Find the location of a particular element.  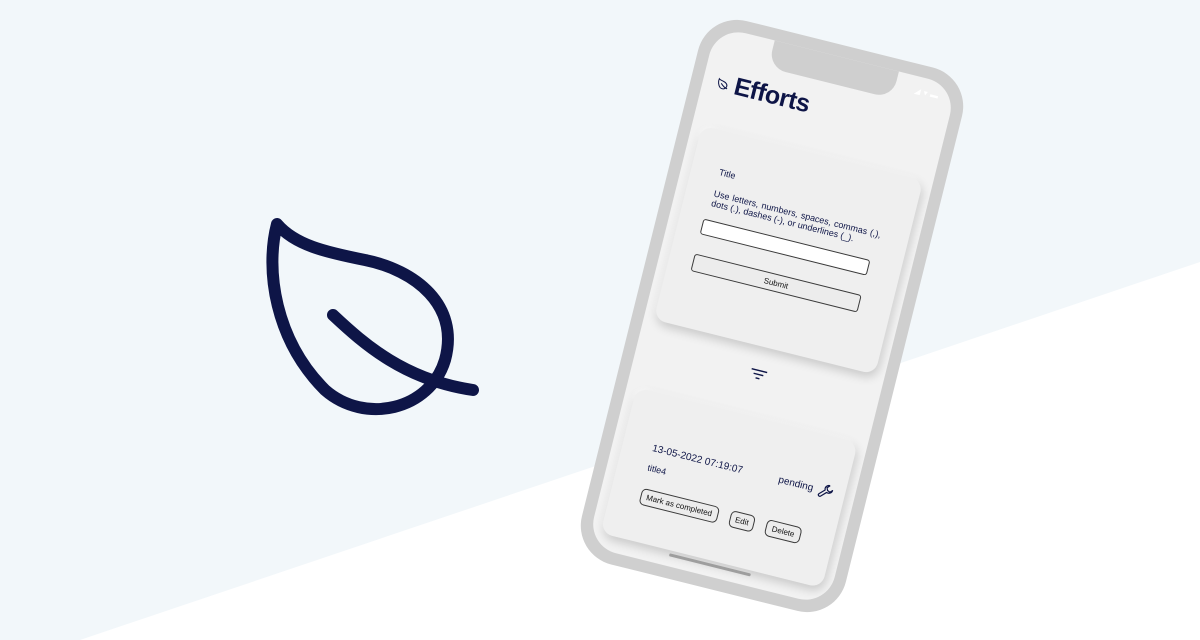

status-bar: ◢ ▾ ▬ is located at coordinates (926, 93).